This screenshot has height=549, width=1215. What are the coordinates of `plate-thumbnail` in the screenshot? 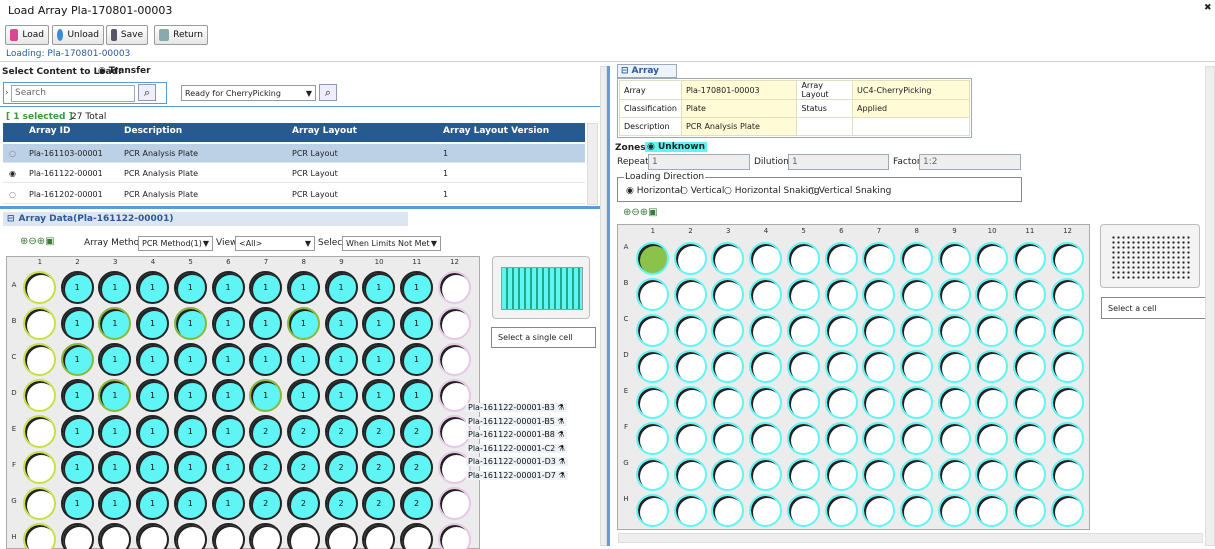 It's located at (541, 287).